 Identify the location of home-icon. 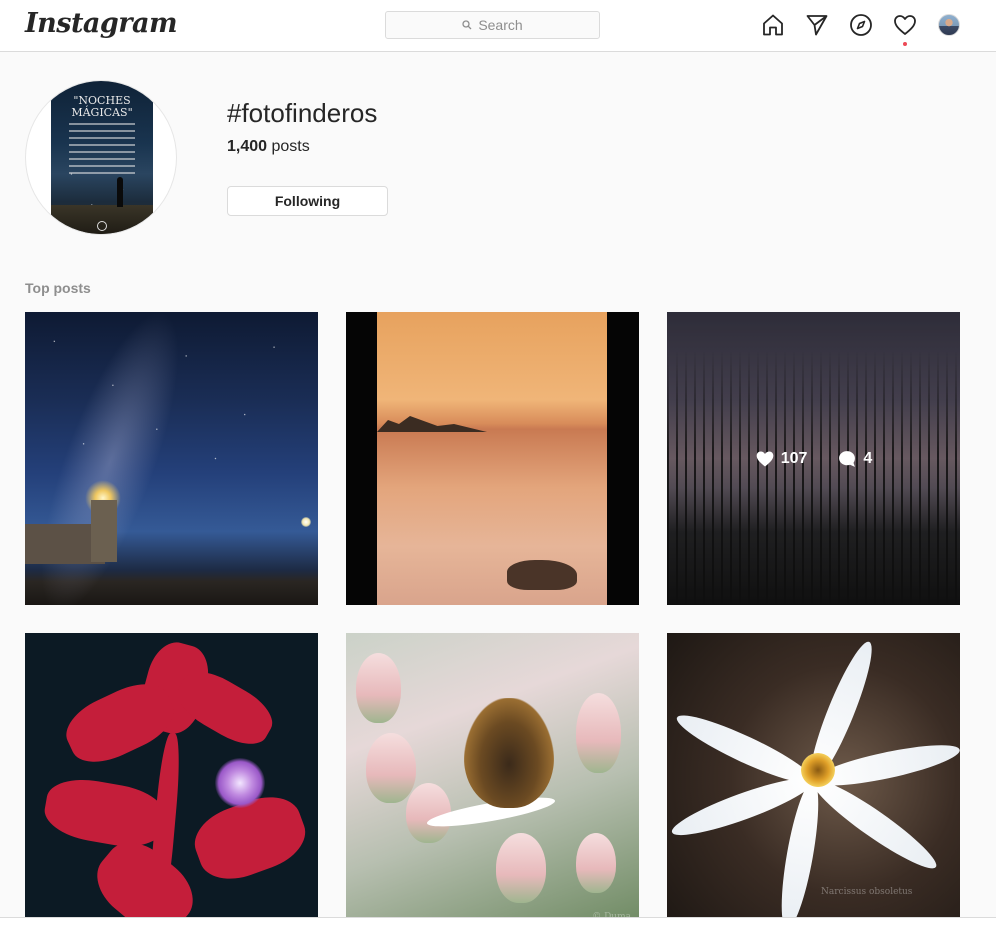
(773, 25).